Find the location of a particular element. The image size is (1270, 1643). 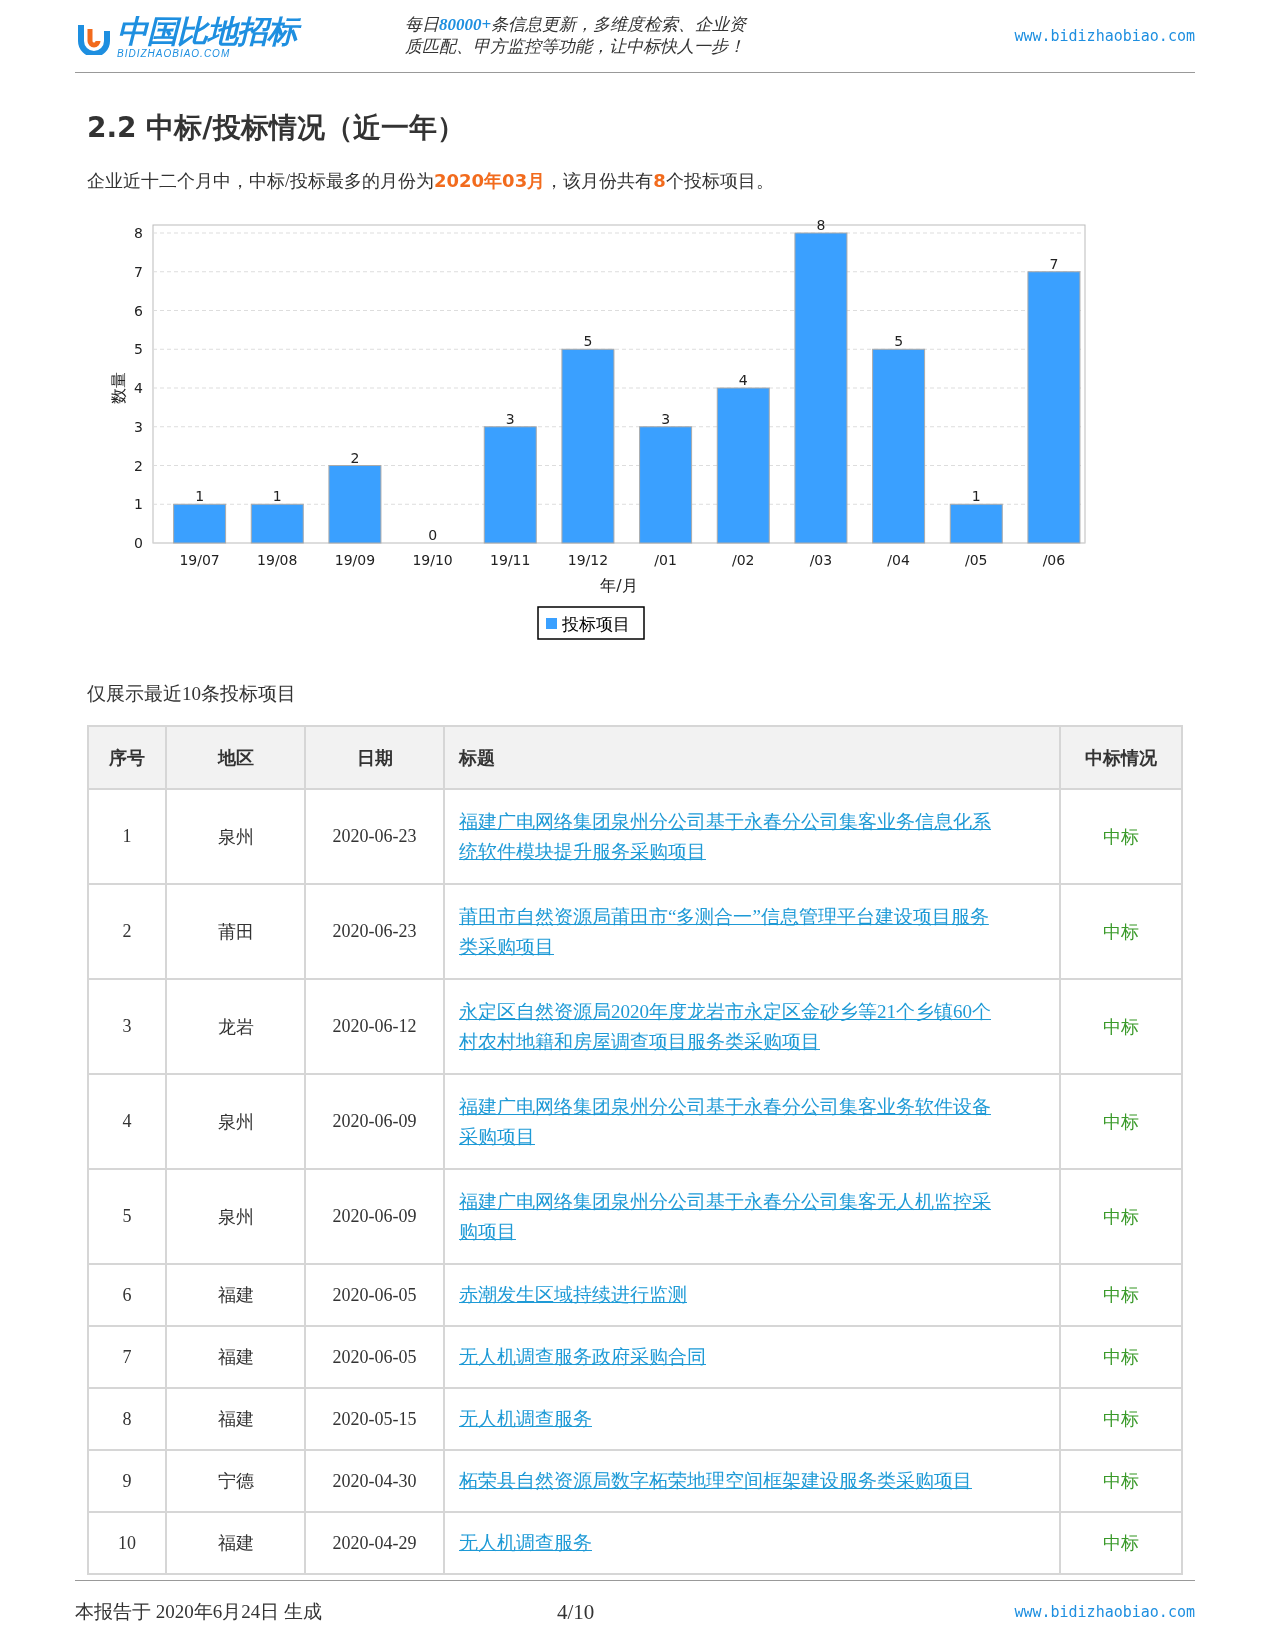

x-tick-label: /05 is located at coordinates (976, 560).